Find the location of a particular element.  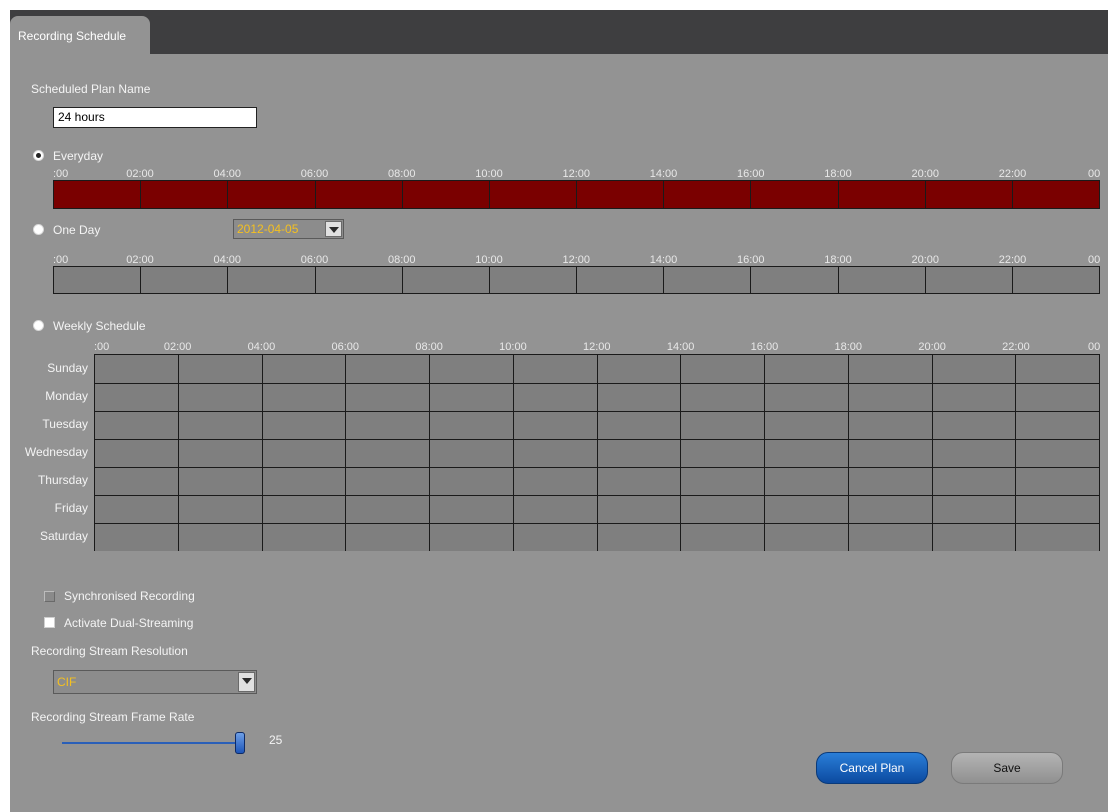

everyday-timeline-bar is located at coordinates (576, 194).